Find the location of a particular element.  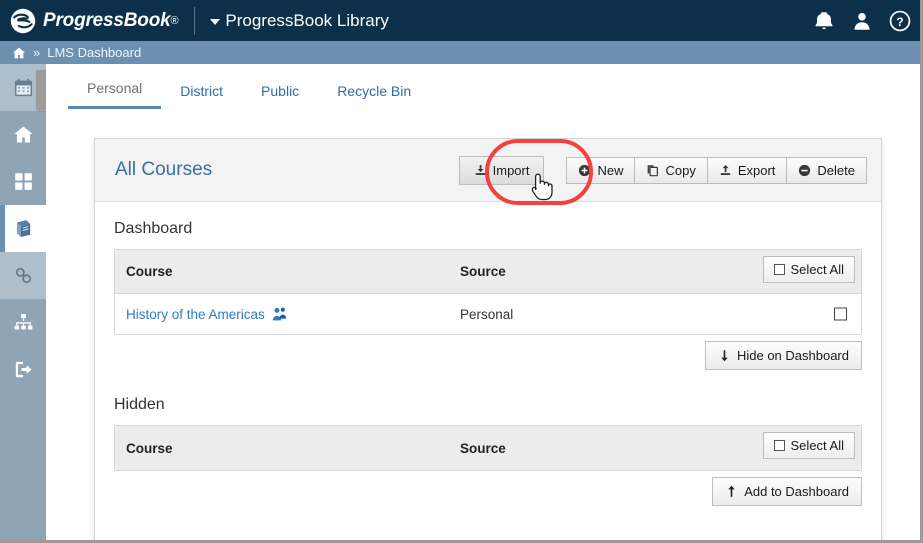

hidden-table-footer: Add to Dashboard is located at coordinates (488, 488).